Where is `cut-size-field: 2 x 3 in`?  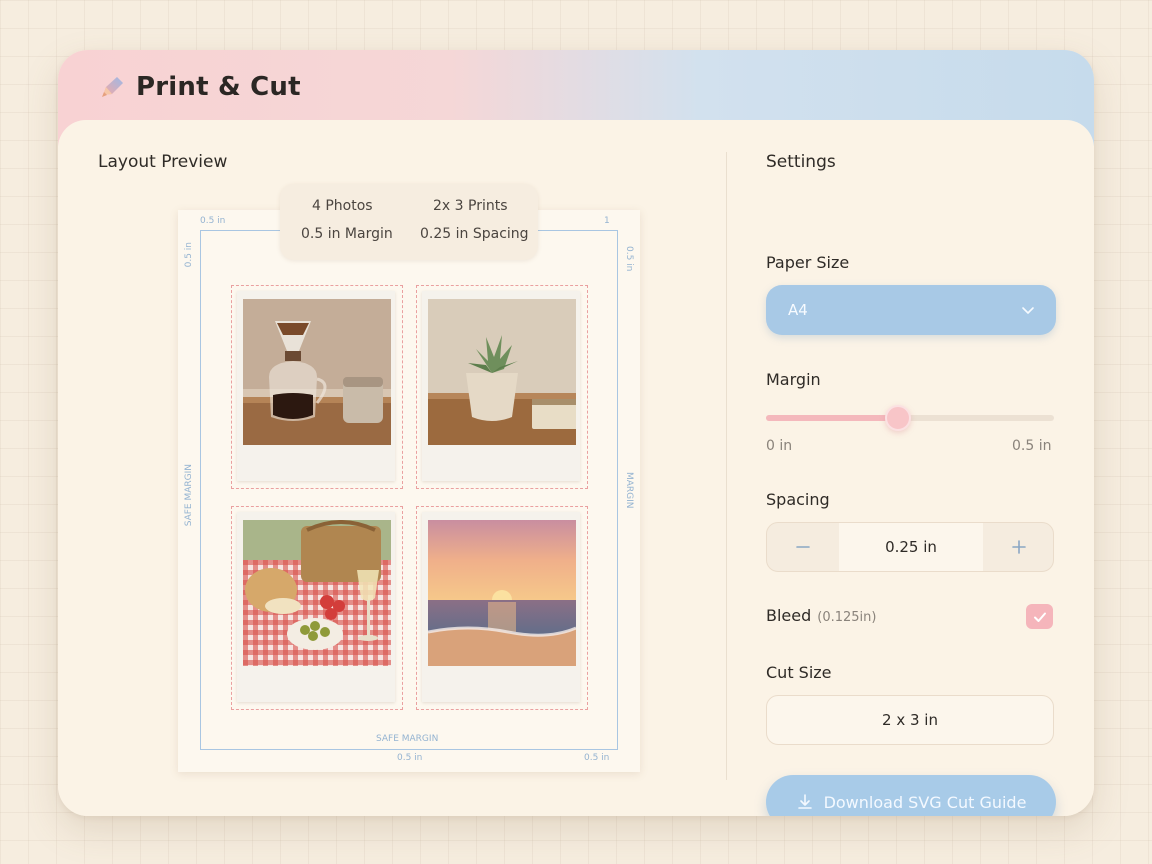 cut-size-field: 2 x 3 in is located at coordinates (910, 720).